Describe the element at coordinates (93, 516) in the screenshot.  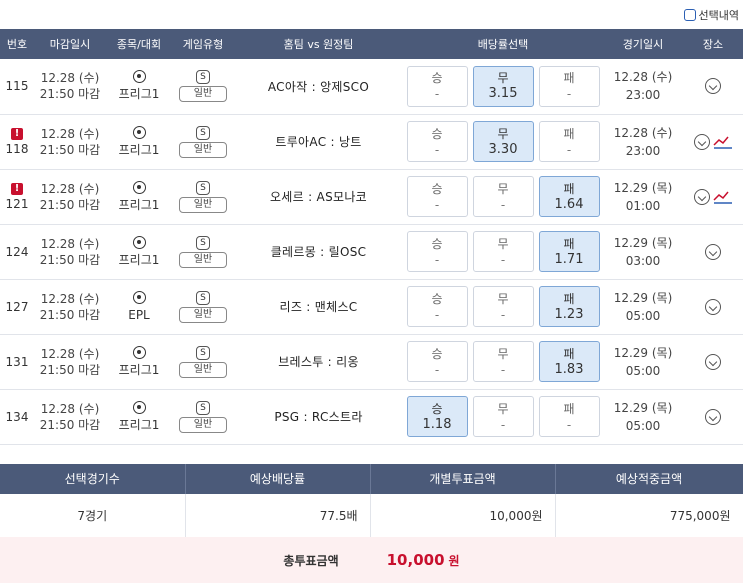
I see `summary-count: 7경기` at that location.